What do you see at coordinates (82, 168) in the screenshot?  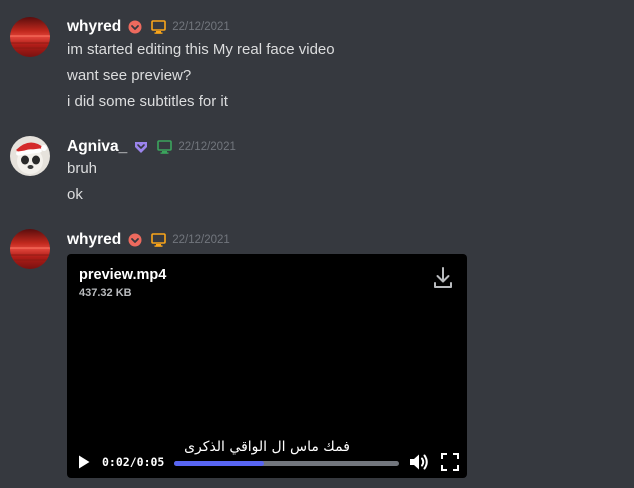 I see `message-line: bruh` at bounding box center [82, 168].